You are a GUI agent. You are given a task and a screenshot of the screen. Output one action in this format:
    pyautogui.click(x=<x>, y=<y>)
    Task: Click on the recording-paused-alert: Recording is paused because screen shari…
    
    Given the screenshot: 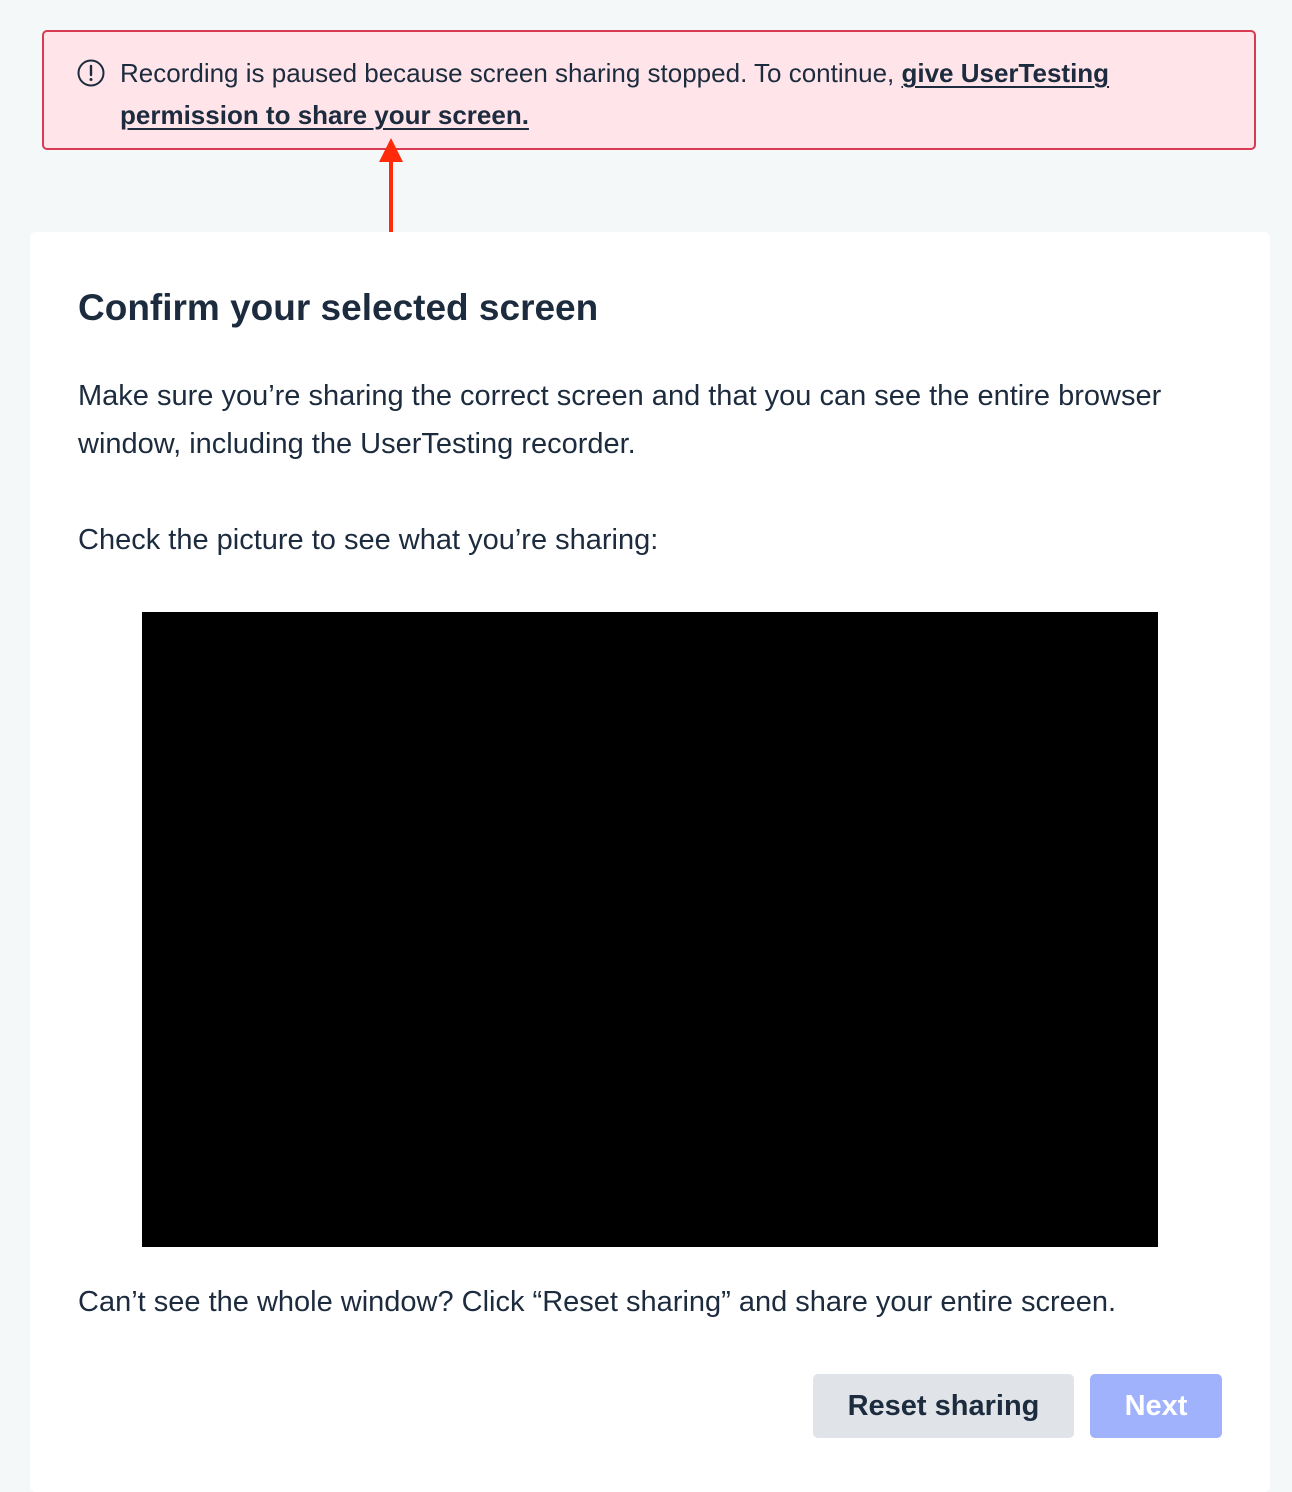 What is the action you would take?
    pyautogui.click(x=649, y=90)
    